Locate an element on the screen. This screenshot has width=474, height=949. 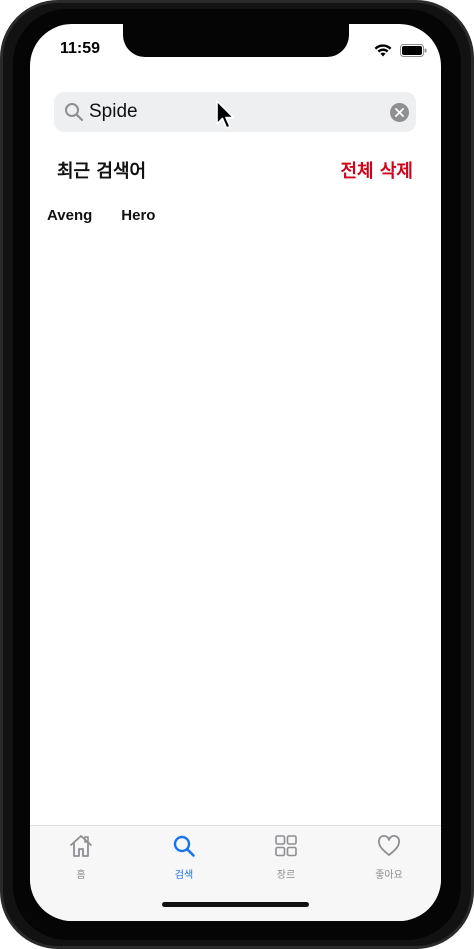
tab-home: 홈 is located at coordinates (81, 857).